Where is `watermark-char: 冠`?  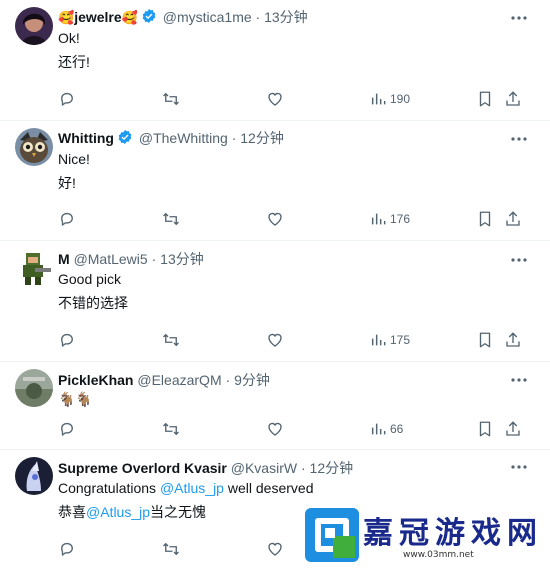
watermark-char: 冠 is located at coordinates (414, 533).